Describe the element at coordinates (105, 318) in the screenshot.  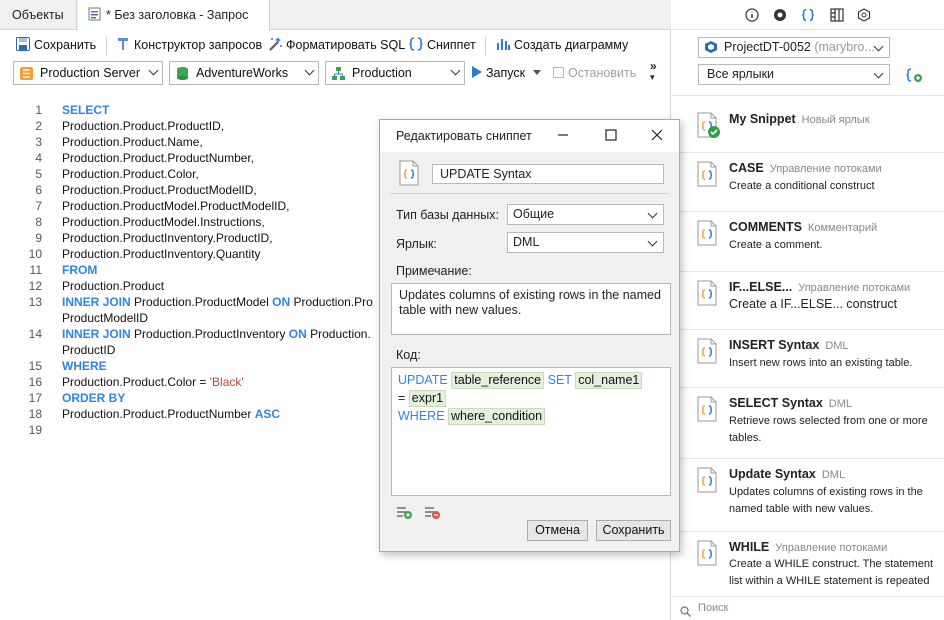
I see `code-line: ProductModelID` at that location.